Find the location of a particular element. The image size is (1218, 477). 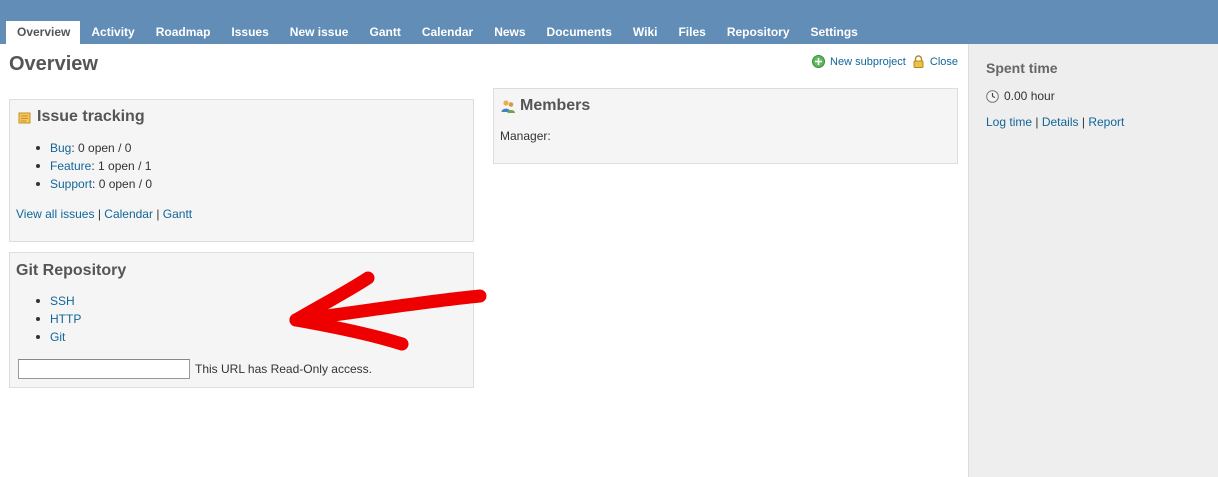

list-item: Feature: 1 open / 1 is located at coordinates (81, 166).